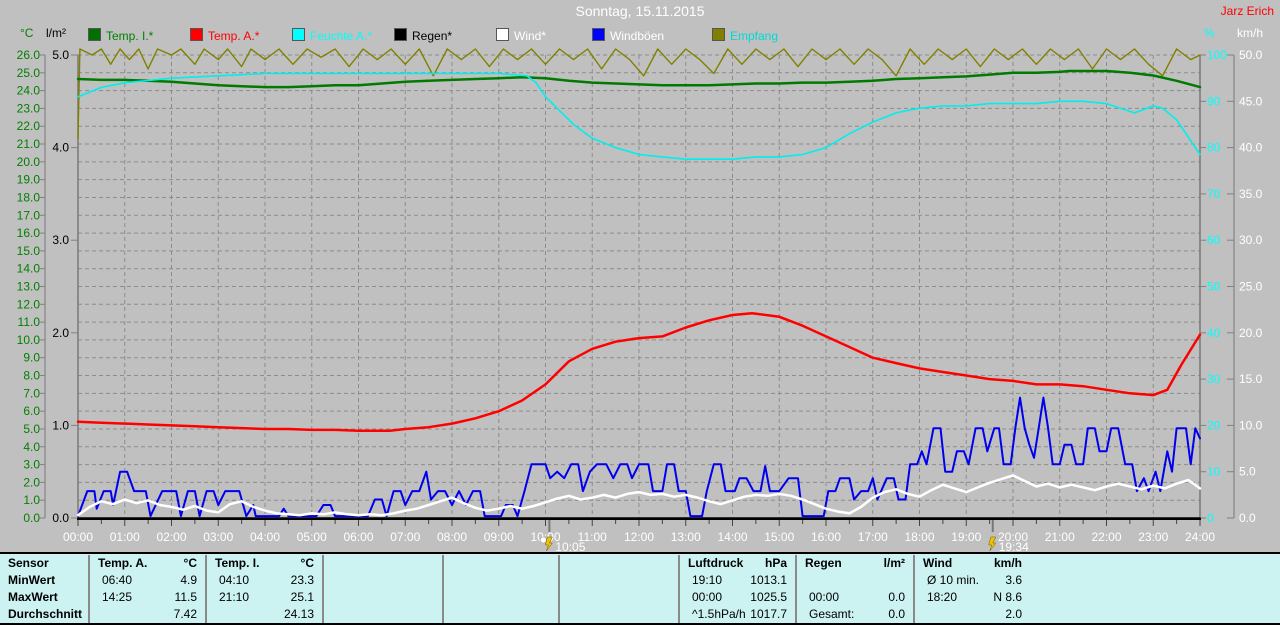 The width and height of the screenshot is (1280, 625). What do you see at coordinates (896, 614) in the screenshot?
I see `cell-value: 0.0` at bounding box center [896, 614].